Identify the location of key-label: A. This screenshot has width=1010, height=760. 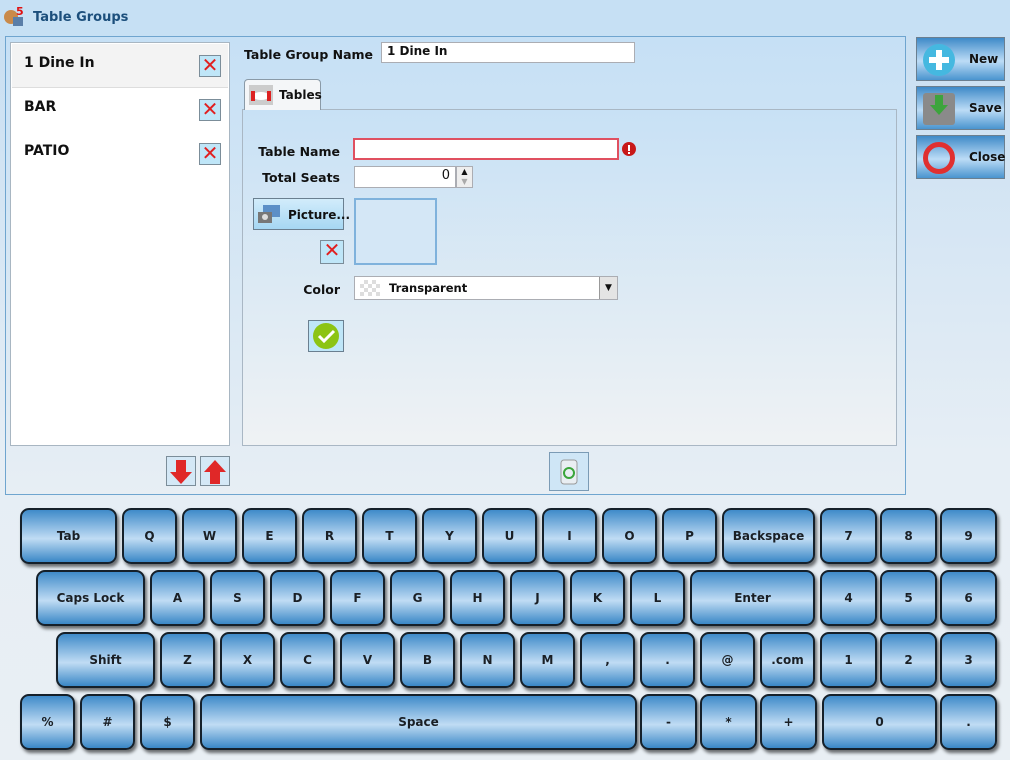
(177, 598).